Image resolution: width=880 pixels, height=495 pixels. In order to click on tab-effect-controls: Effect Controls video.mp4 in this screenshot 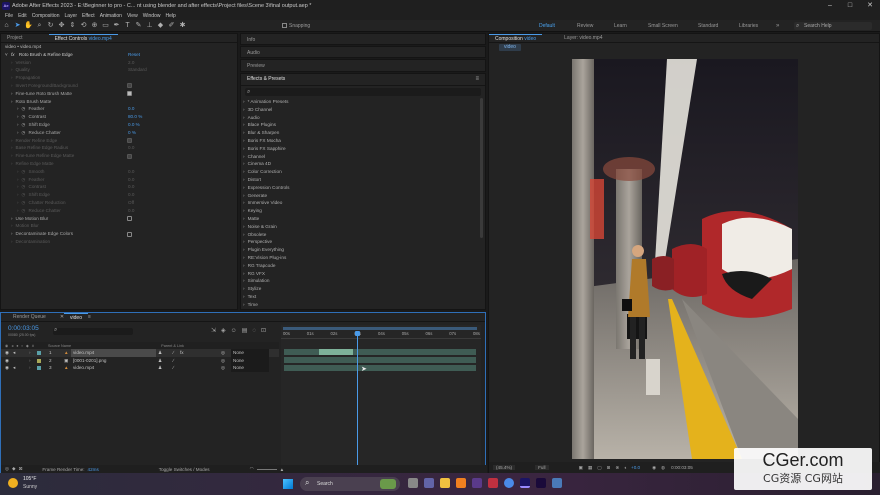, I will do `click(83, 38)`.